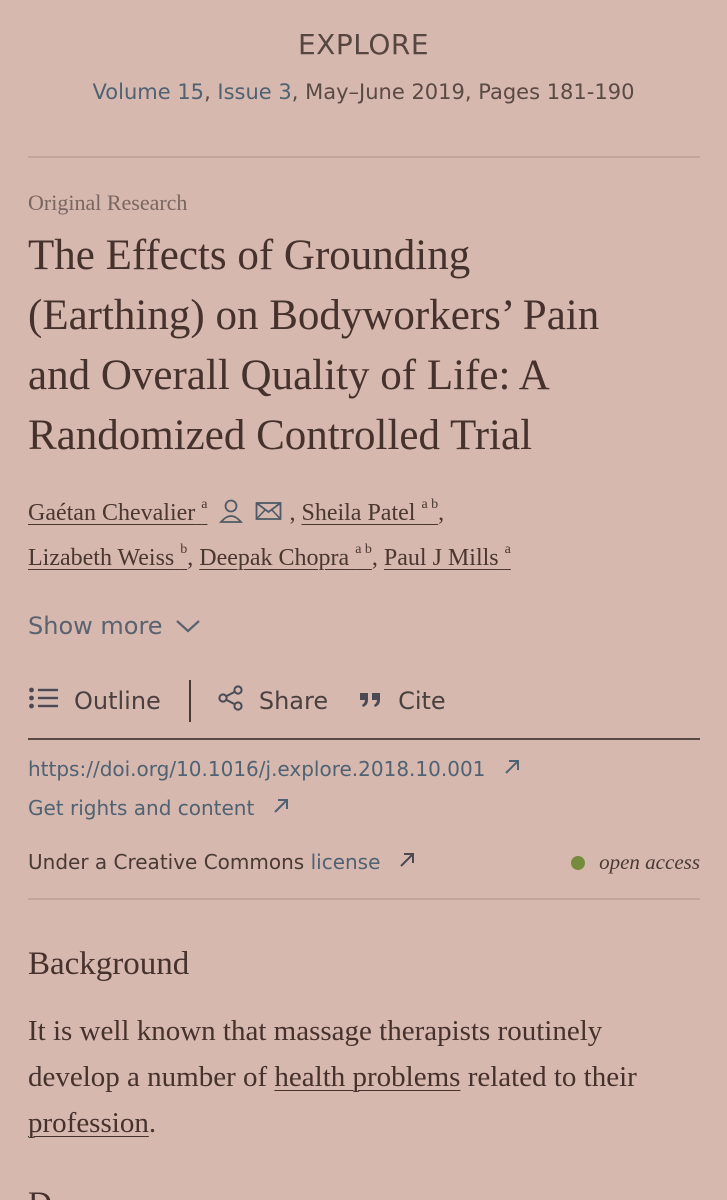 The image size is (727, 1200). I want to click on list-icon, so click(44, 701).